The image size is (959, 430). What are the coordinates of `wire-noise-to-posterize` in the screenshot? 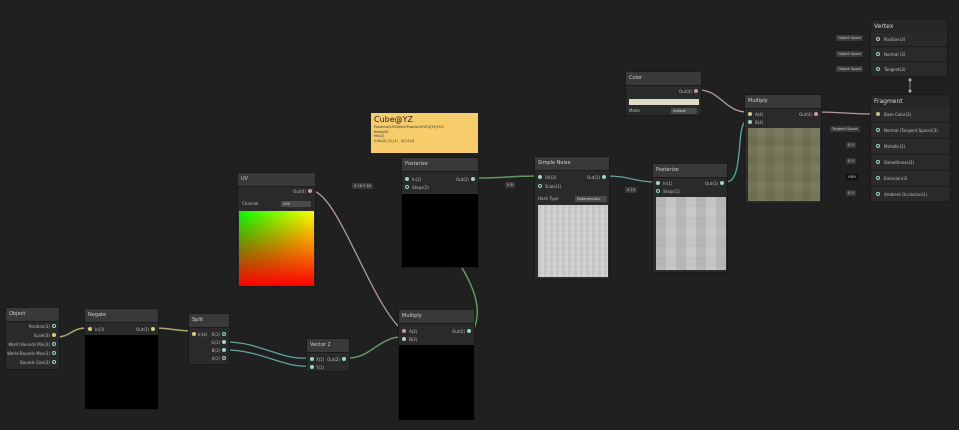 It's located at (631, 179).